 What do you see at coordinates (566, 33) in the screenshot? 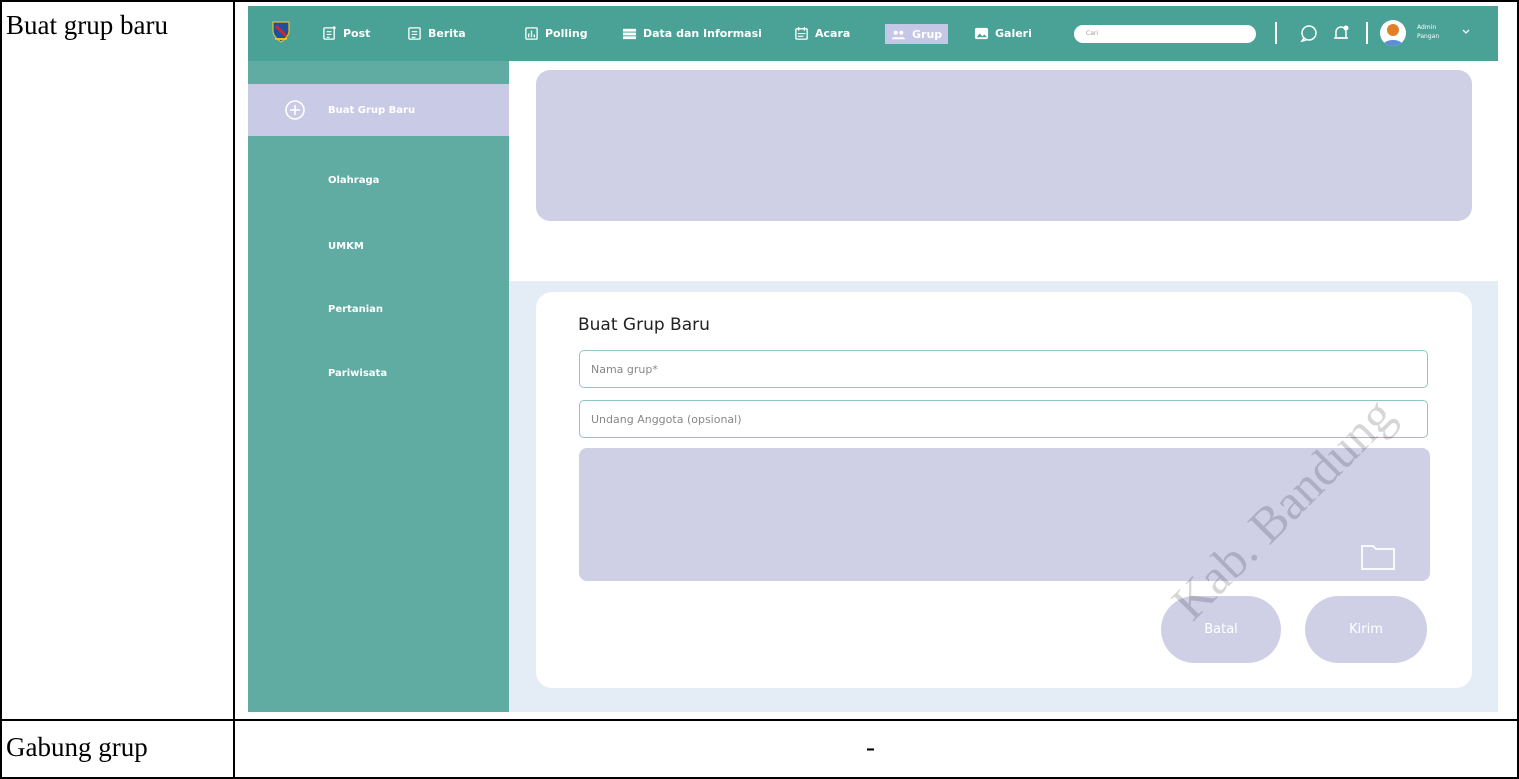
I see `nav-polling-label: Polling` at bounding box center [566, 33].